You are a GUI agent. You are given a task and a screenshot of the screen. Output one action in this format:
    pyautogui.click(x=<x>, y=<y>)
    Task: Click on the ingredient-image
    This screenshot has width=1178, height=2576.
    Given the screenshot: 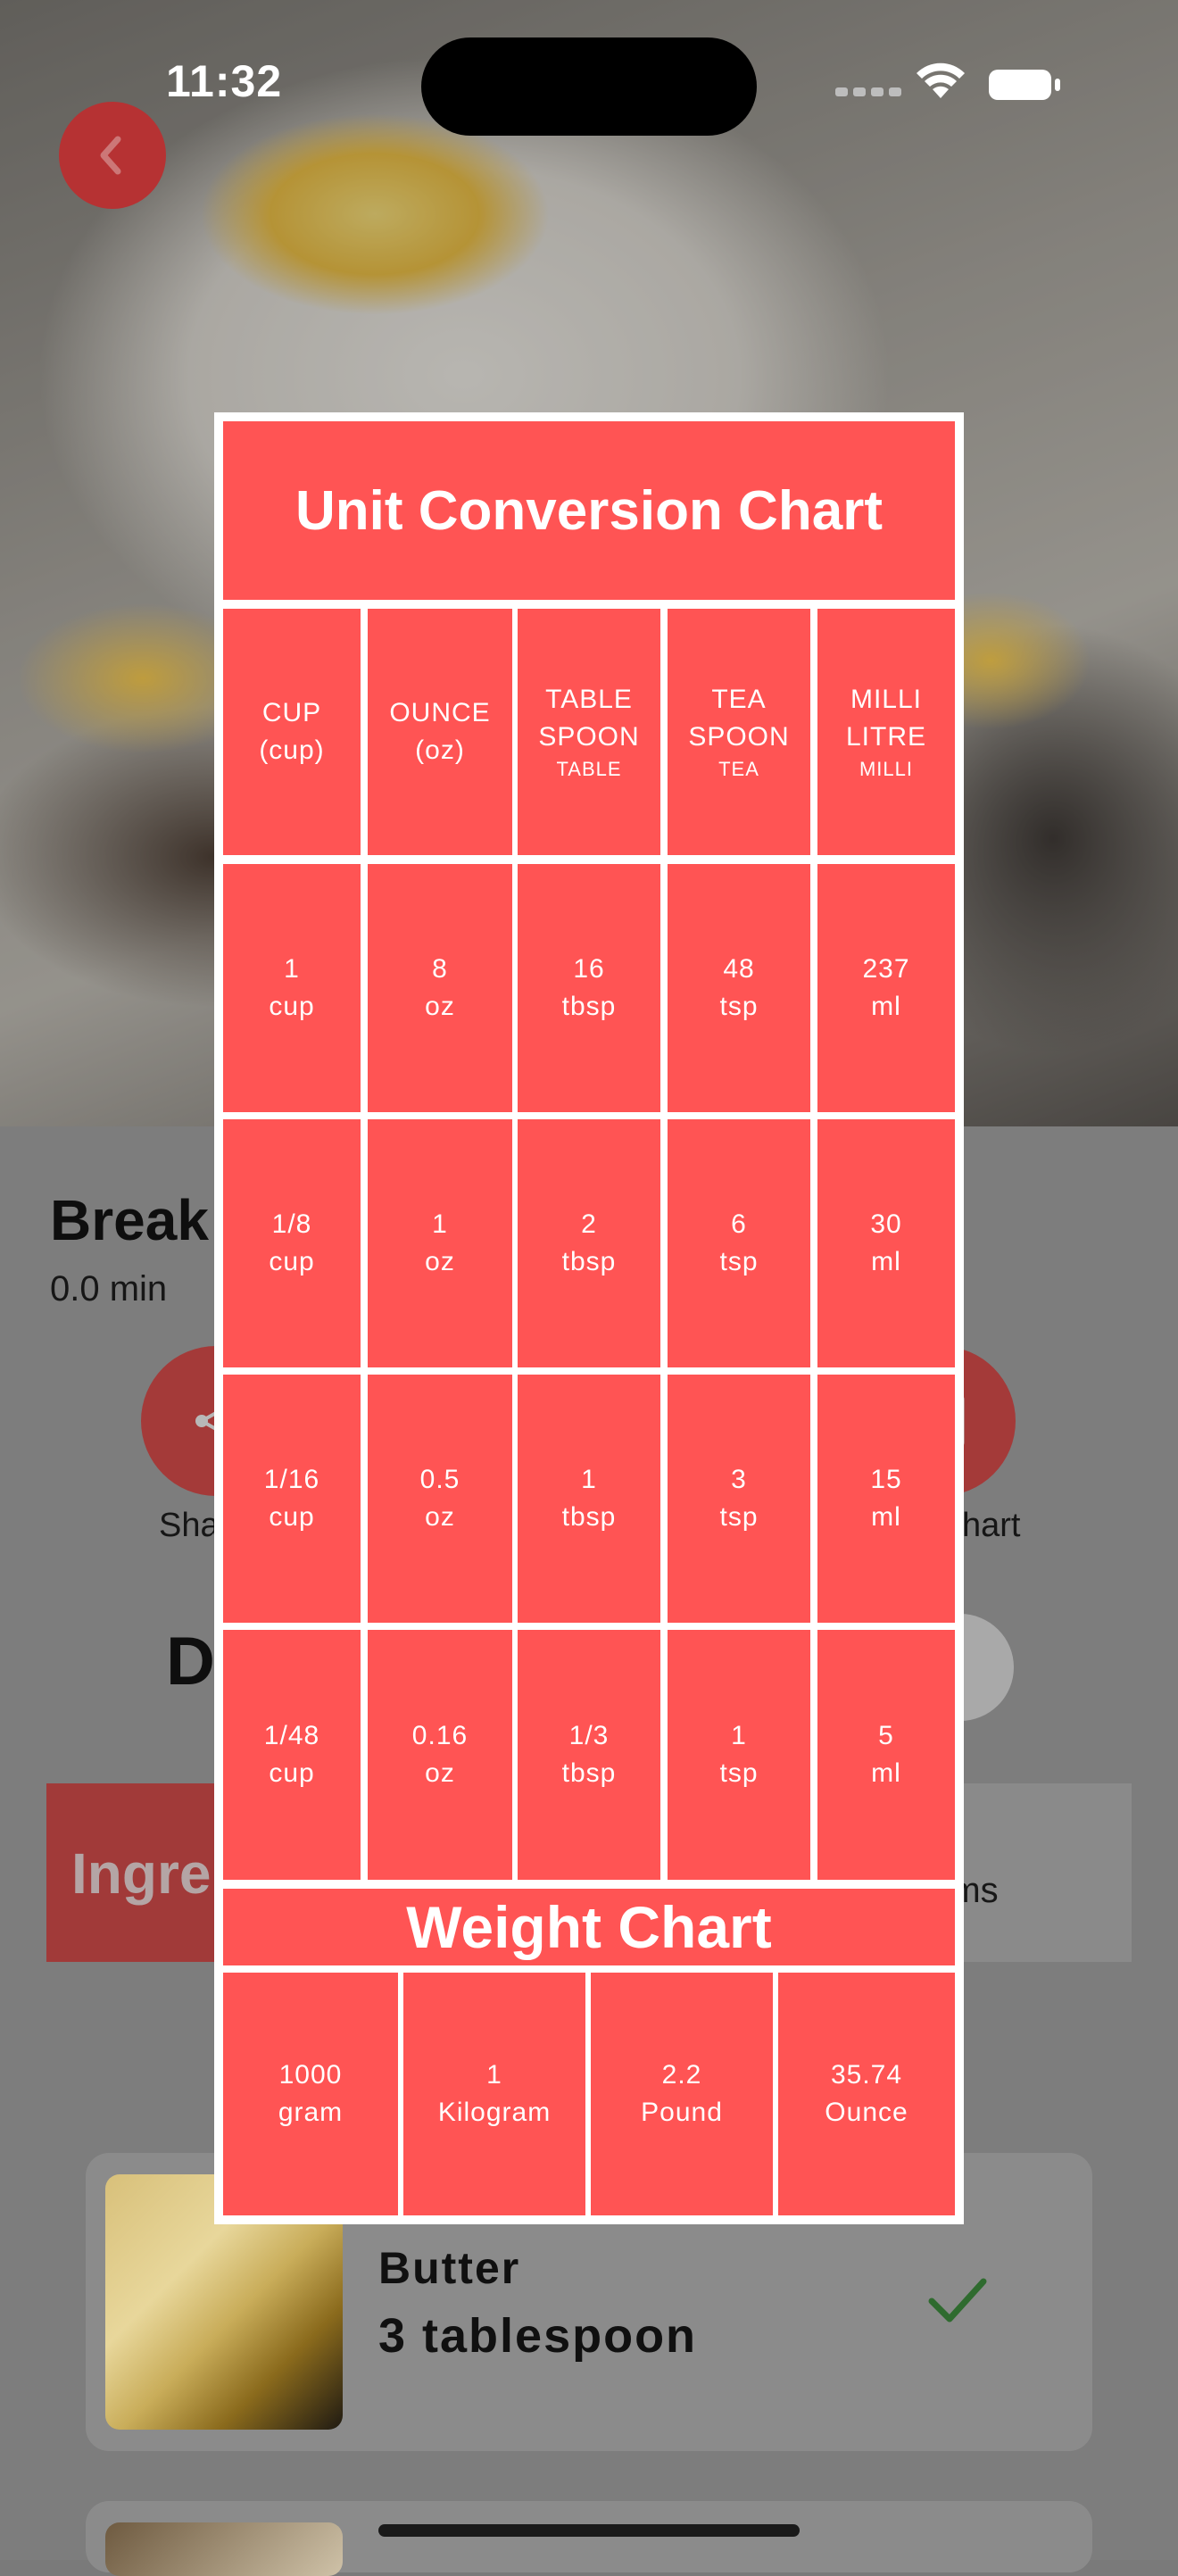 What is the action you would take?
    pyautogui.click(x=224, y=2549)
    